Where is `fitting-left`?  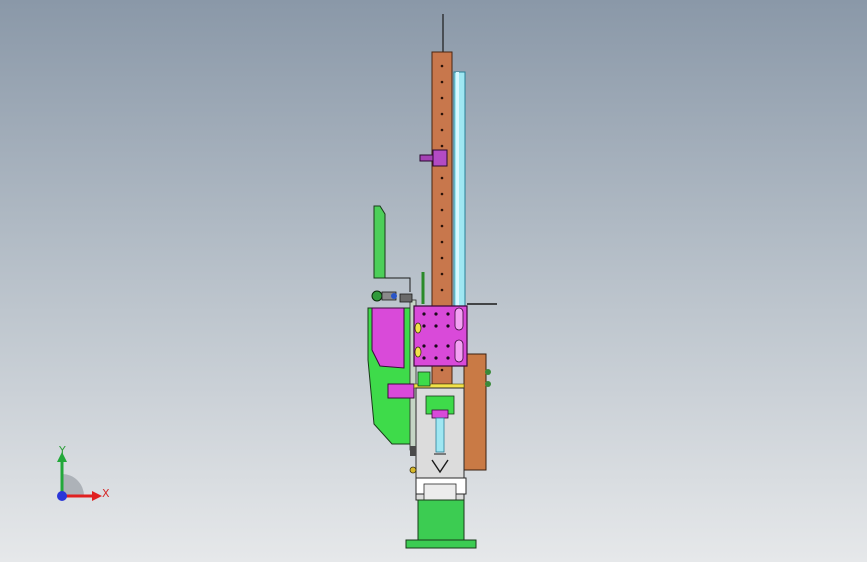 fitting-left is located at coordinates (377, 296).